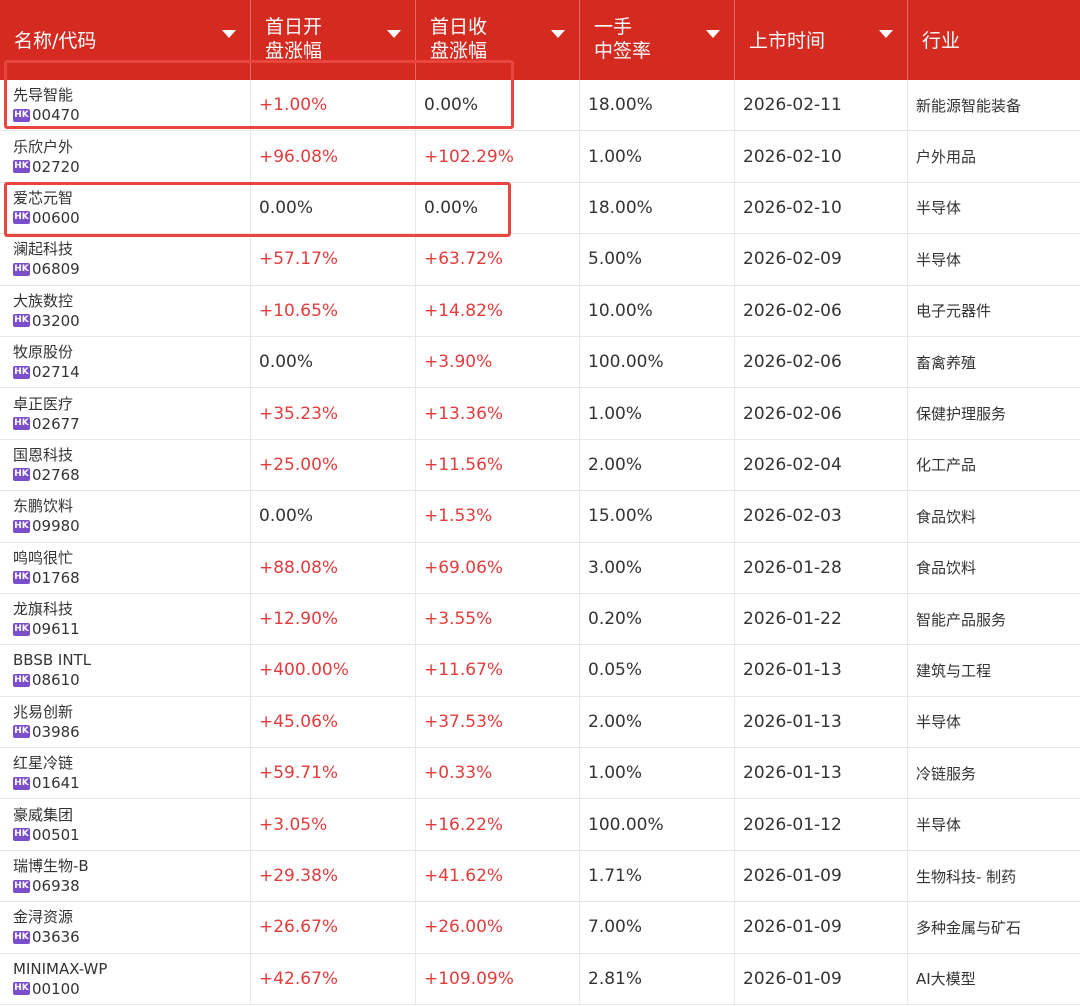  What do you see at coordinates (961, 414) in the screenshot?
I see `industry: 保健护理服务` at bounding box center [961, 414].